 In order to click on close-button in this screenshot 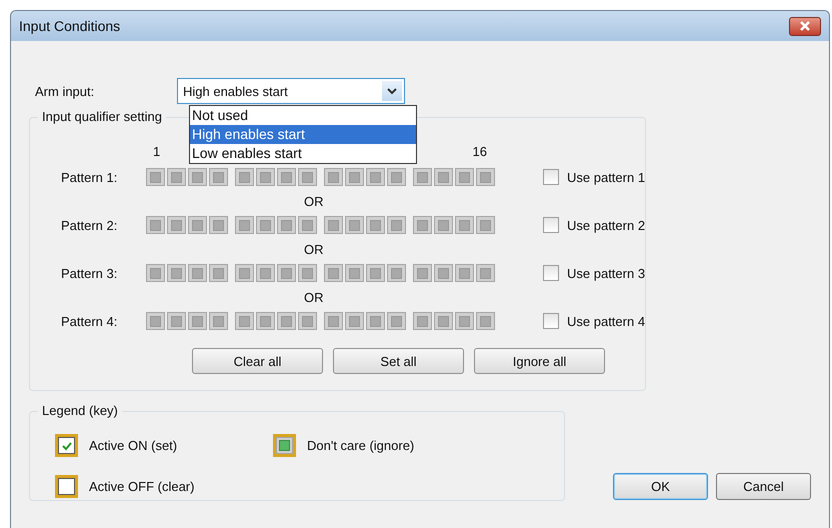, I will do `click(805, 26)`.